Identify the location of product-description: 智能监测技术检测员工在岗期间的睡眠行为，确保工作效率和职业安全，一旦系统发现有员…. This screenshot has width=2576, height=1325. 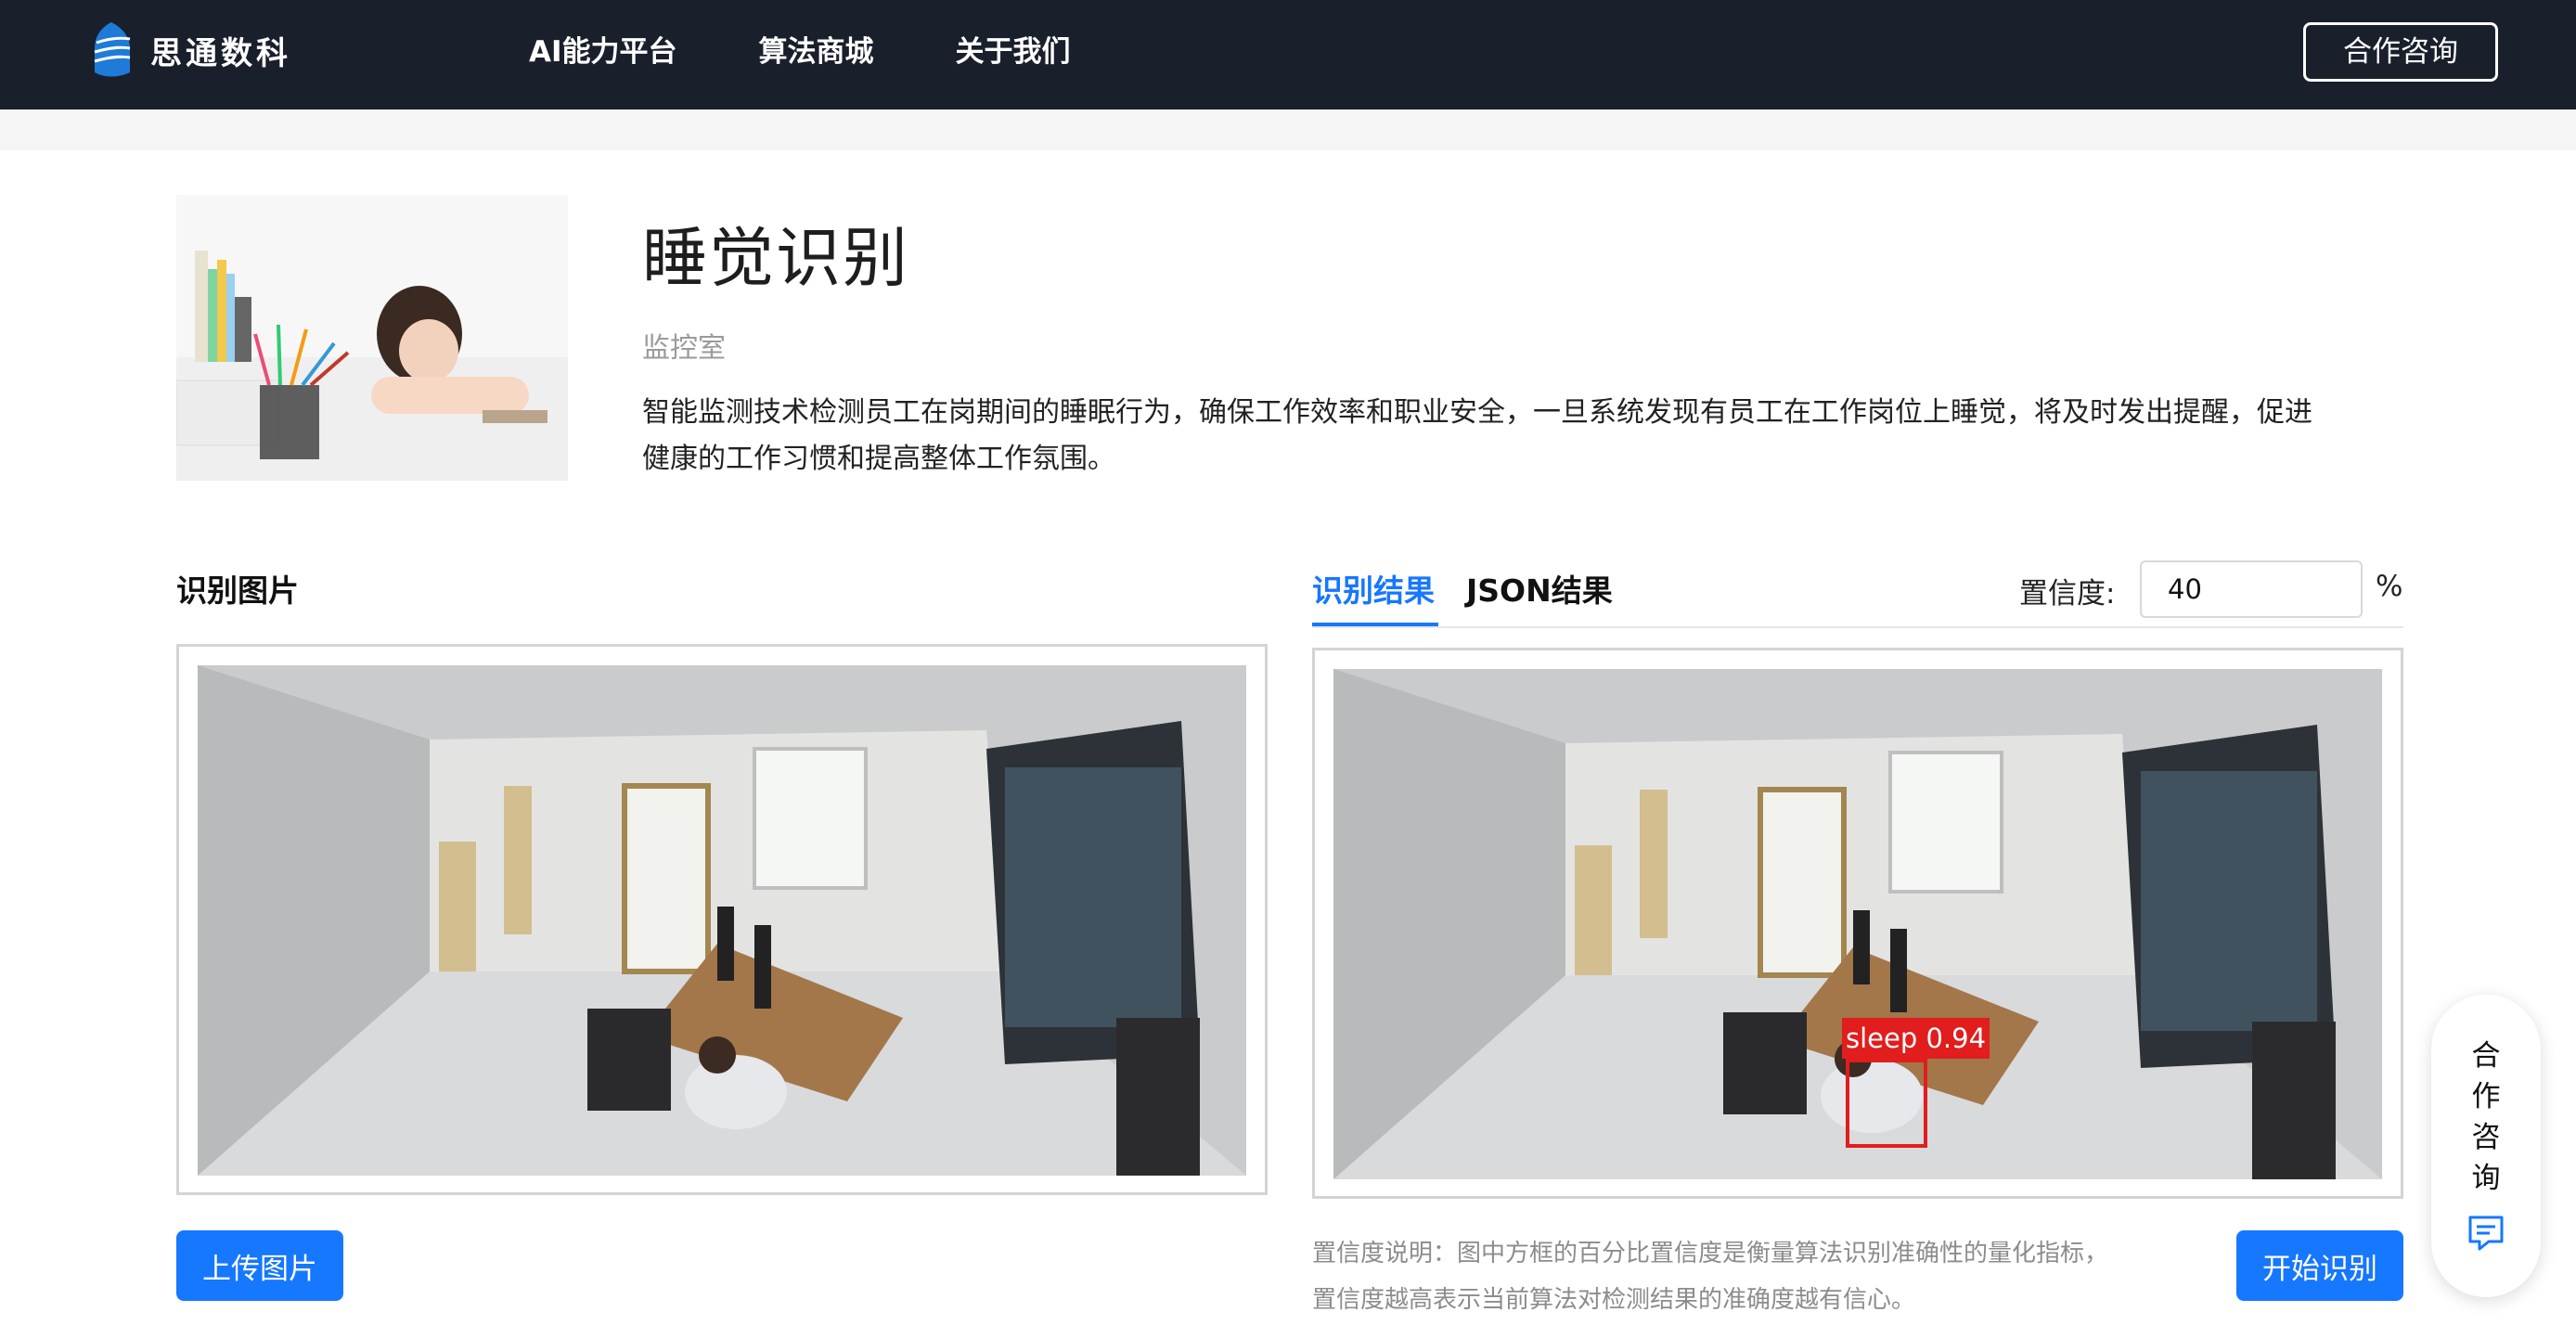
(1477, 435).